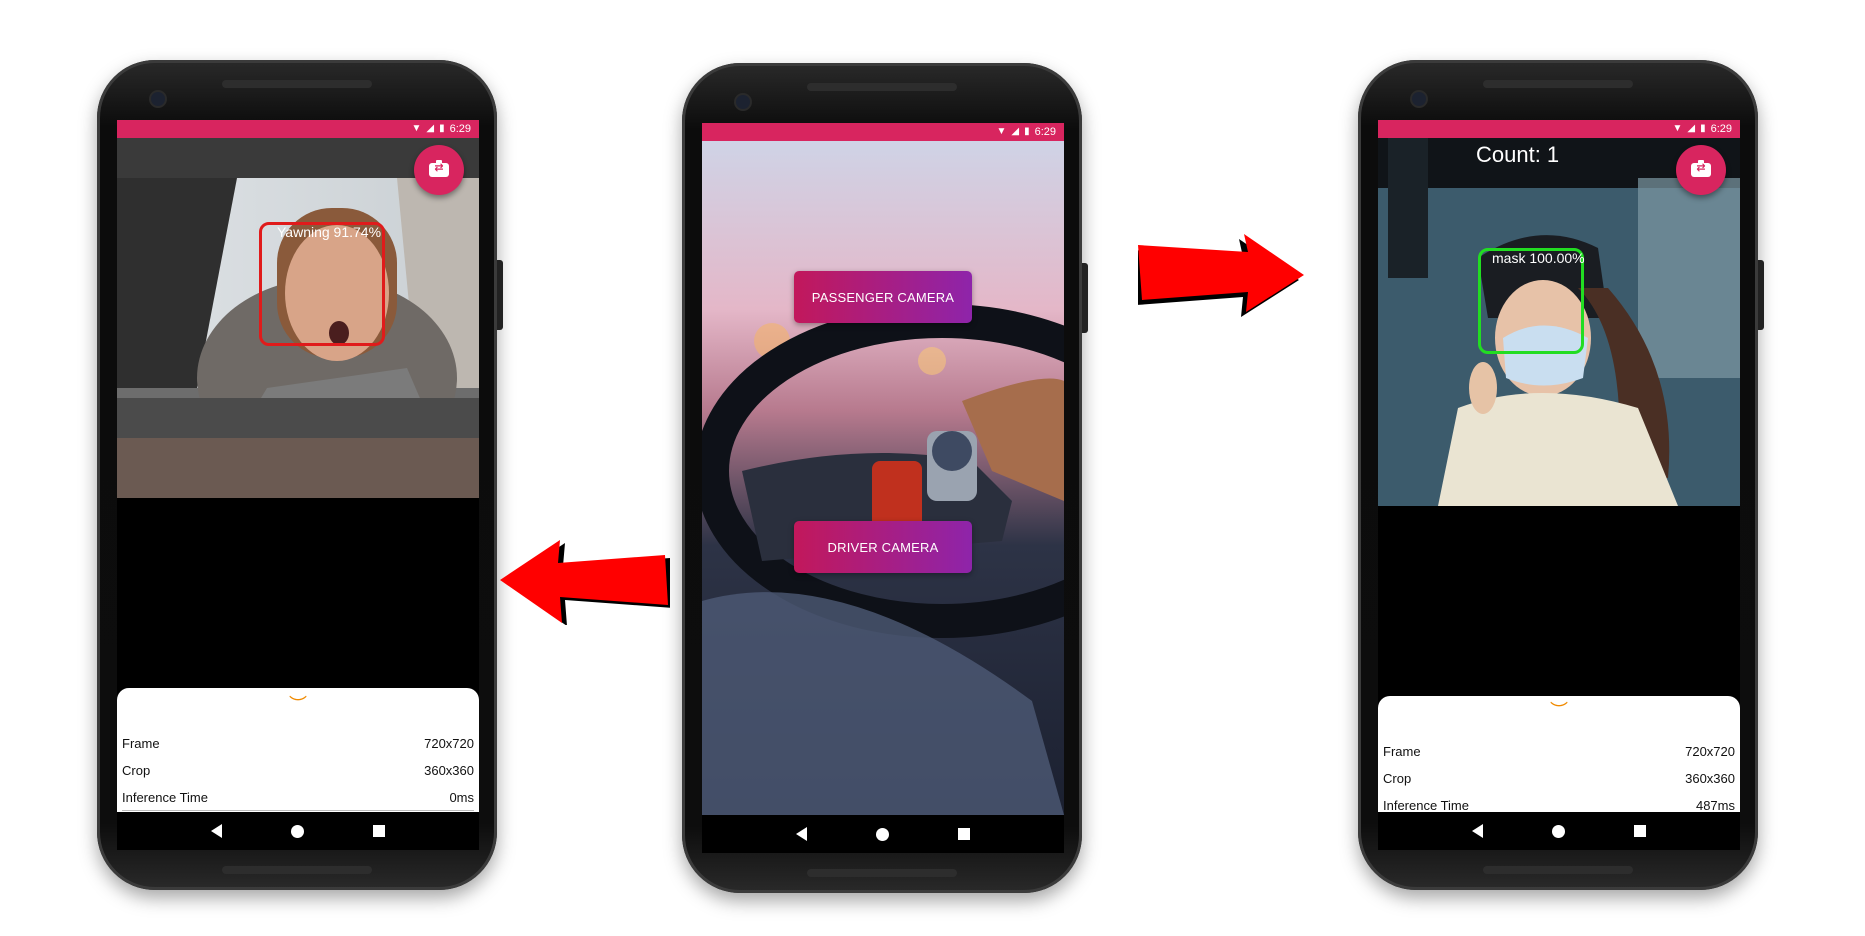 This screenshot has height=936, width=1865. I want to click on detection-box, so click(322, 284).